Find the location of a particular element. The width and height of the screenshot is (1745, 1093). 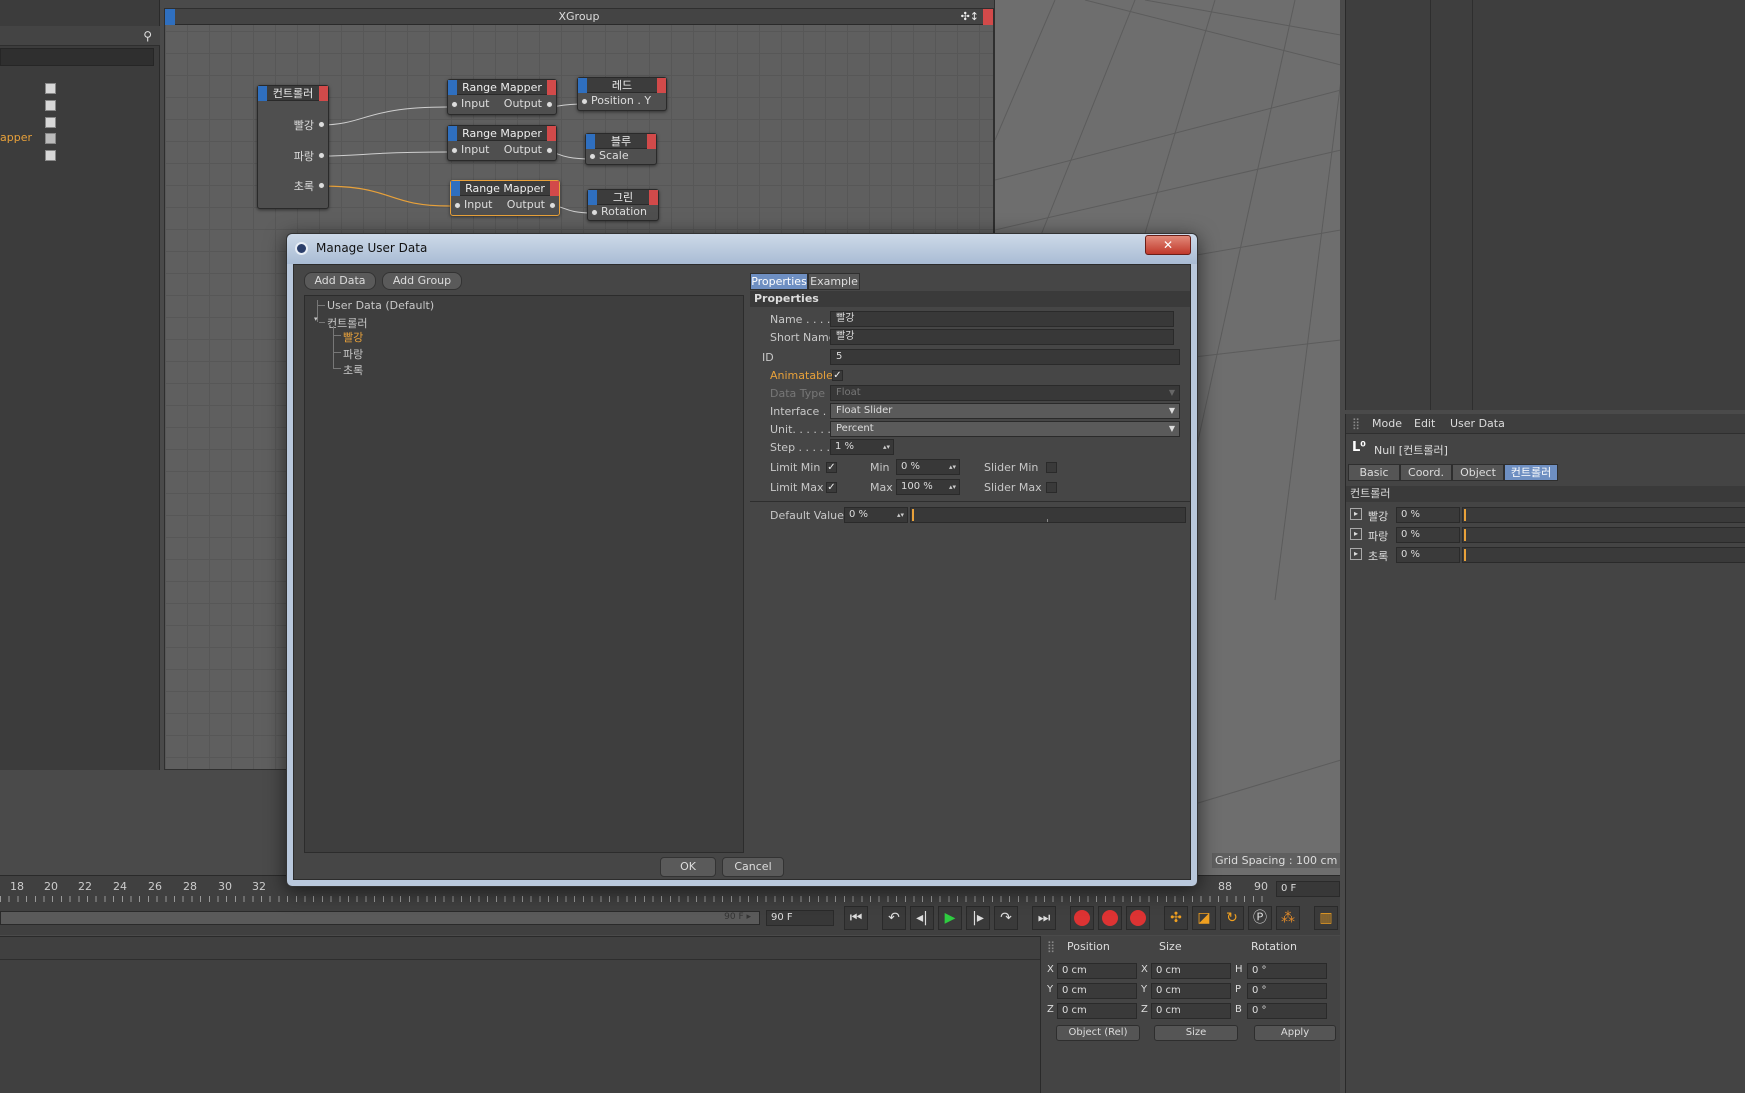

play-button: ▶ is located at coordinates (950, 918).